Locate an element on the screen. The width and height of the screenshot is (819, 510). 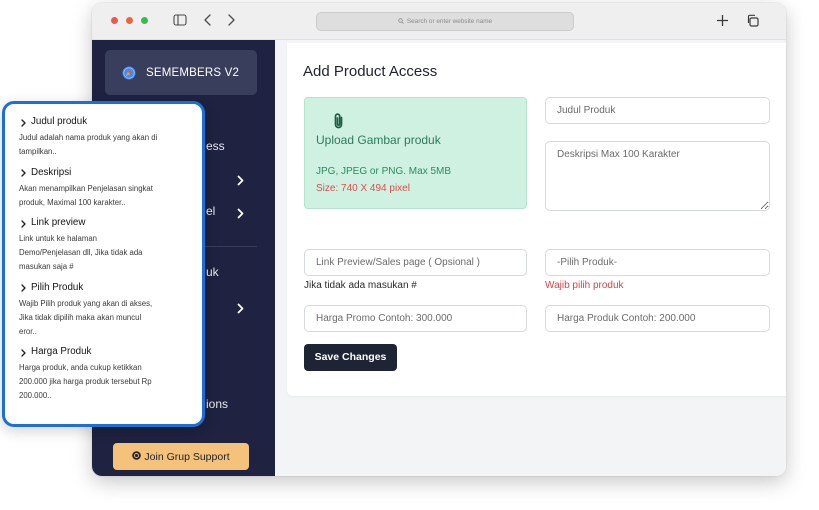
support-icon is located at coordinates (137, 456).